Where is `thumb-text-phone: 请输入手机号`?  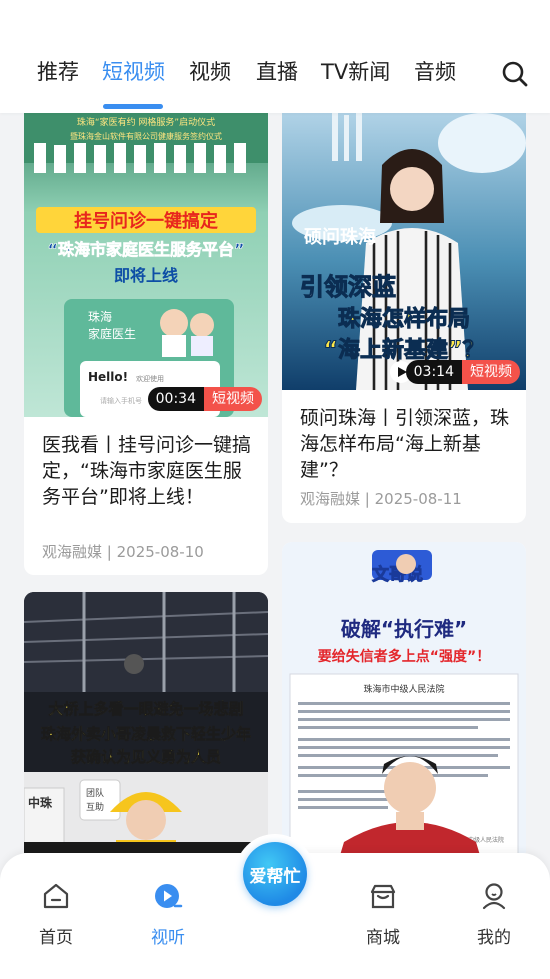 thumb-text-phone: 请输入手机号 is located at coordinates (121, 400).